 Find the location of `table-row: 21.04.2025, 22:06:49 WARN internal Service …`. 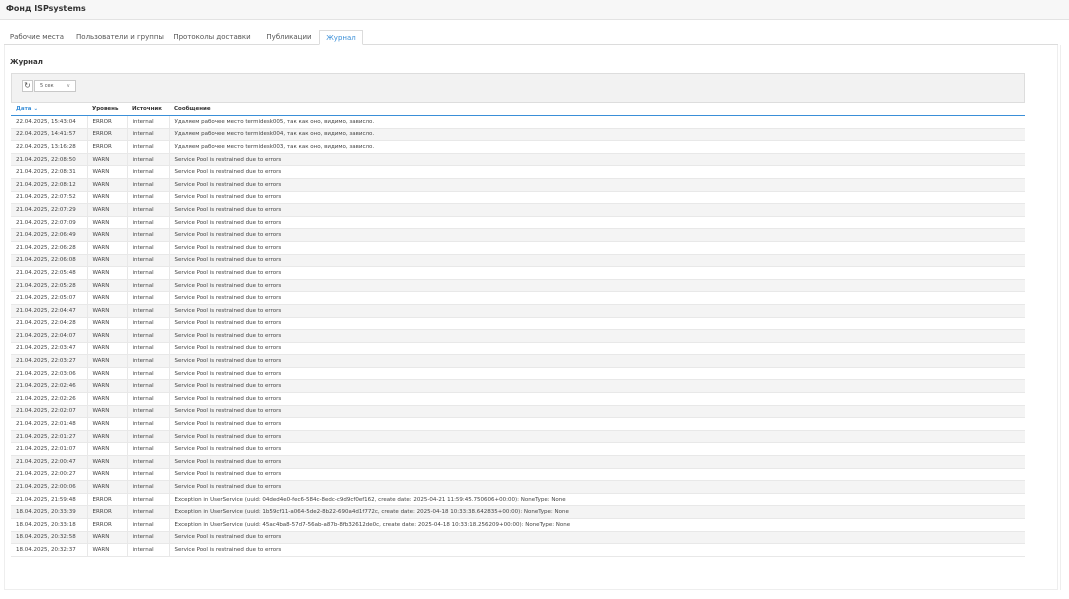

table-row: 21.04.2025, 22:06:49 WARN internal Service … is located at coordinates (518, 235).